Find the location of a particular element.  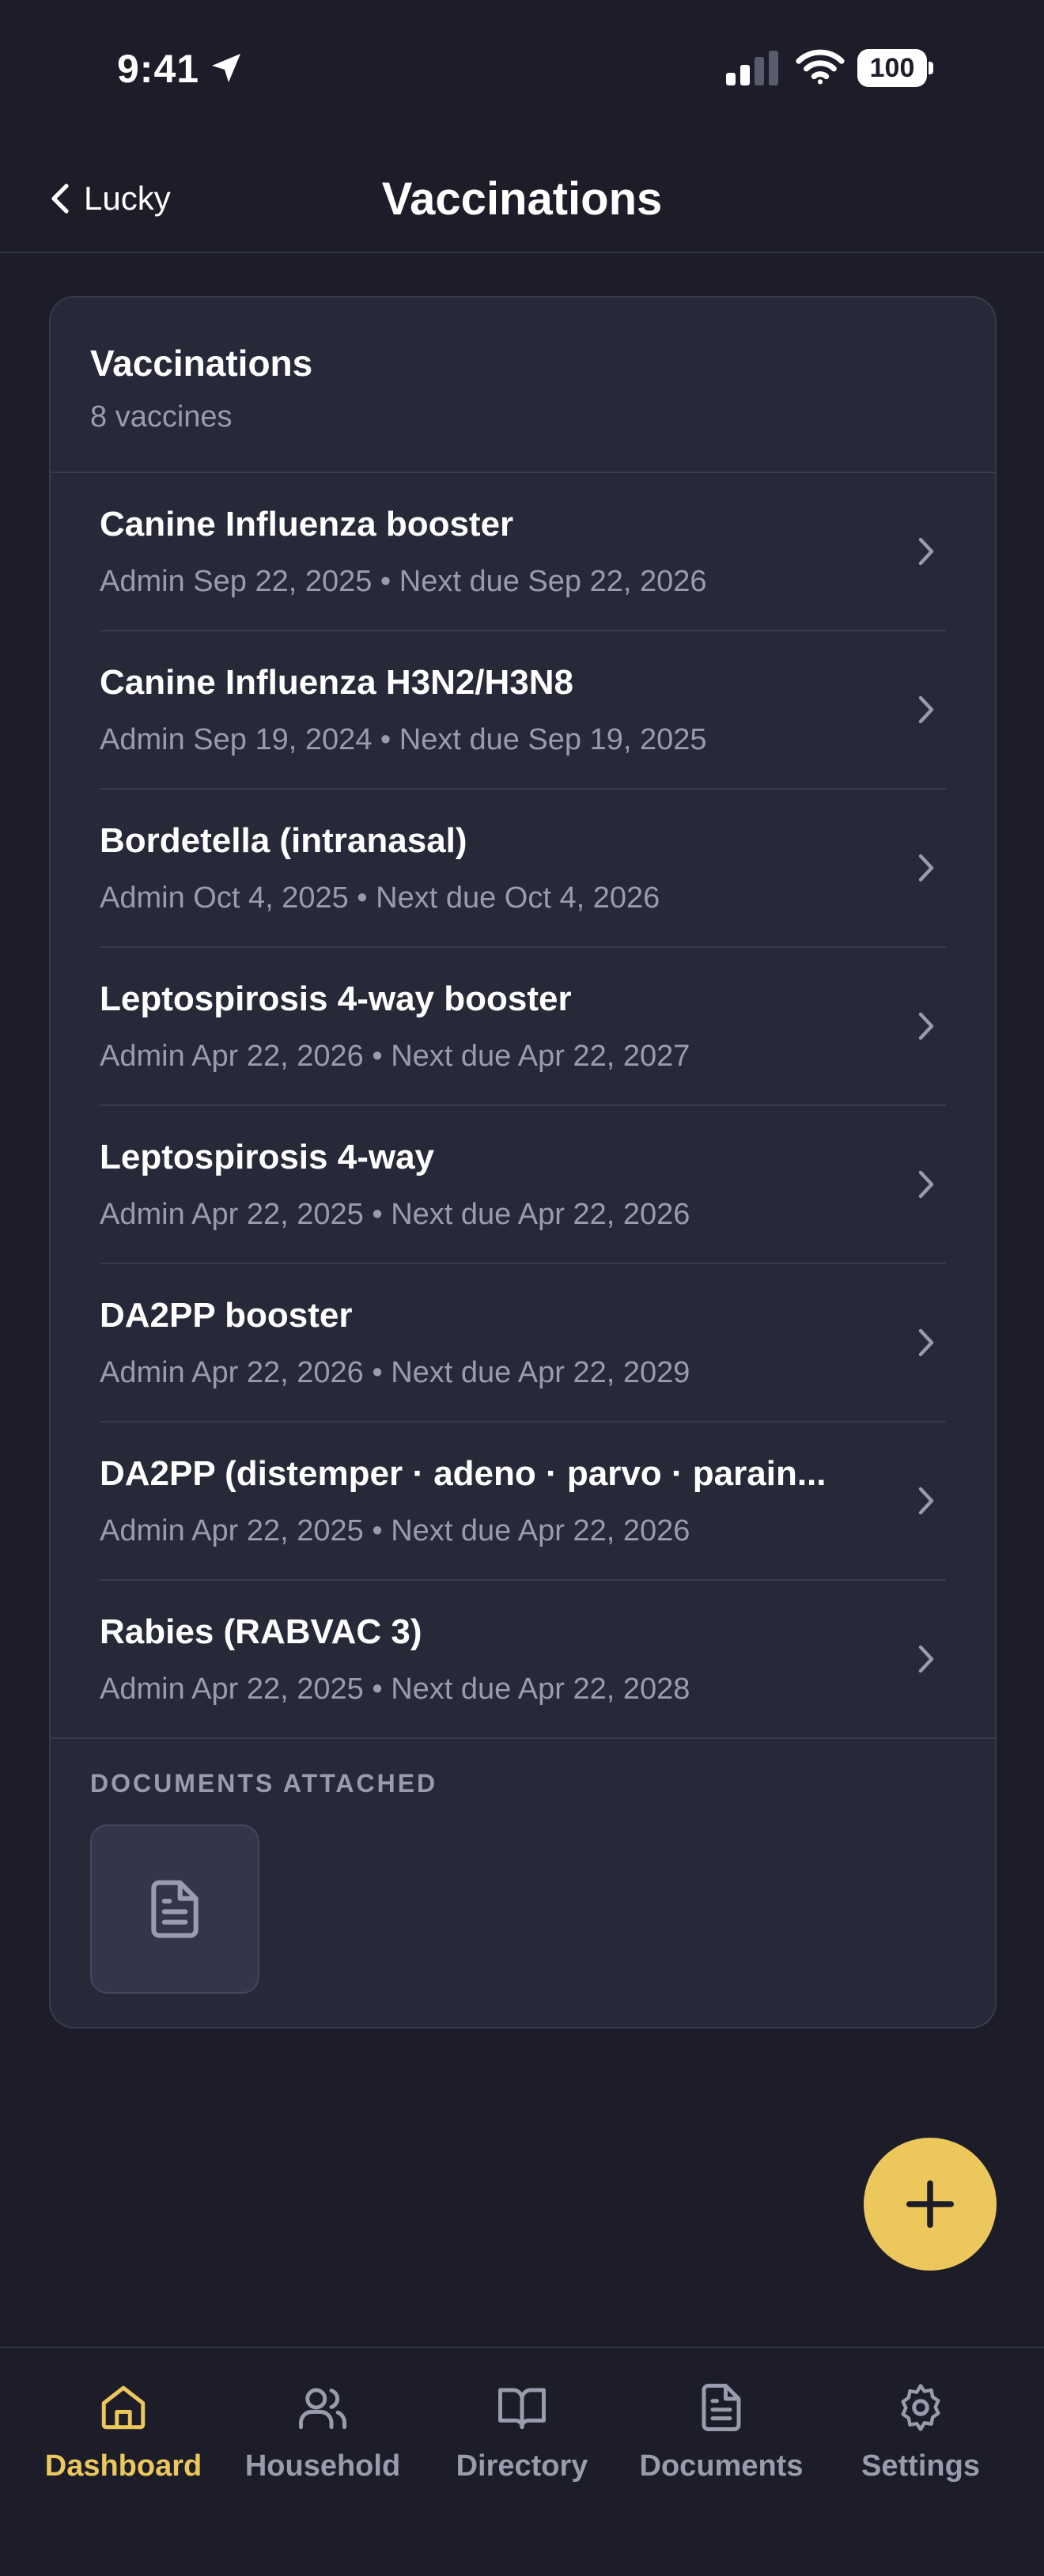

status-bar: 9:41 100 is located at coordinates (522, 71).